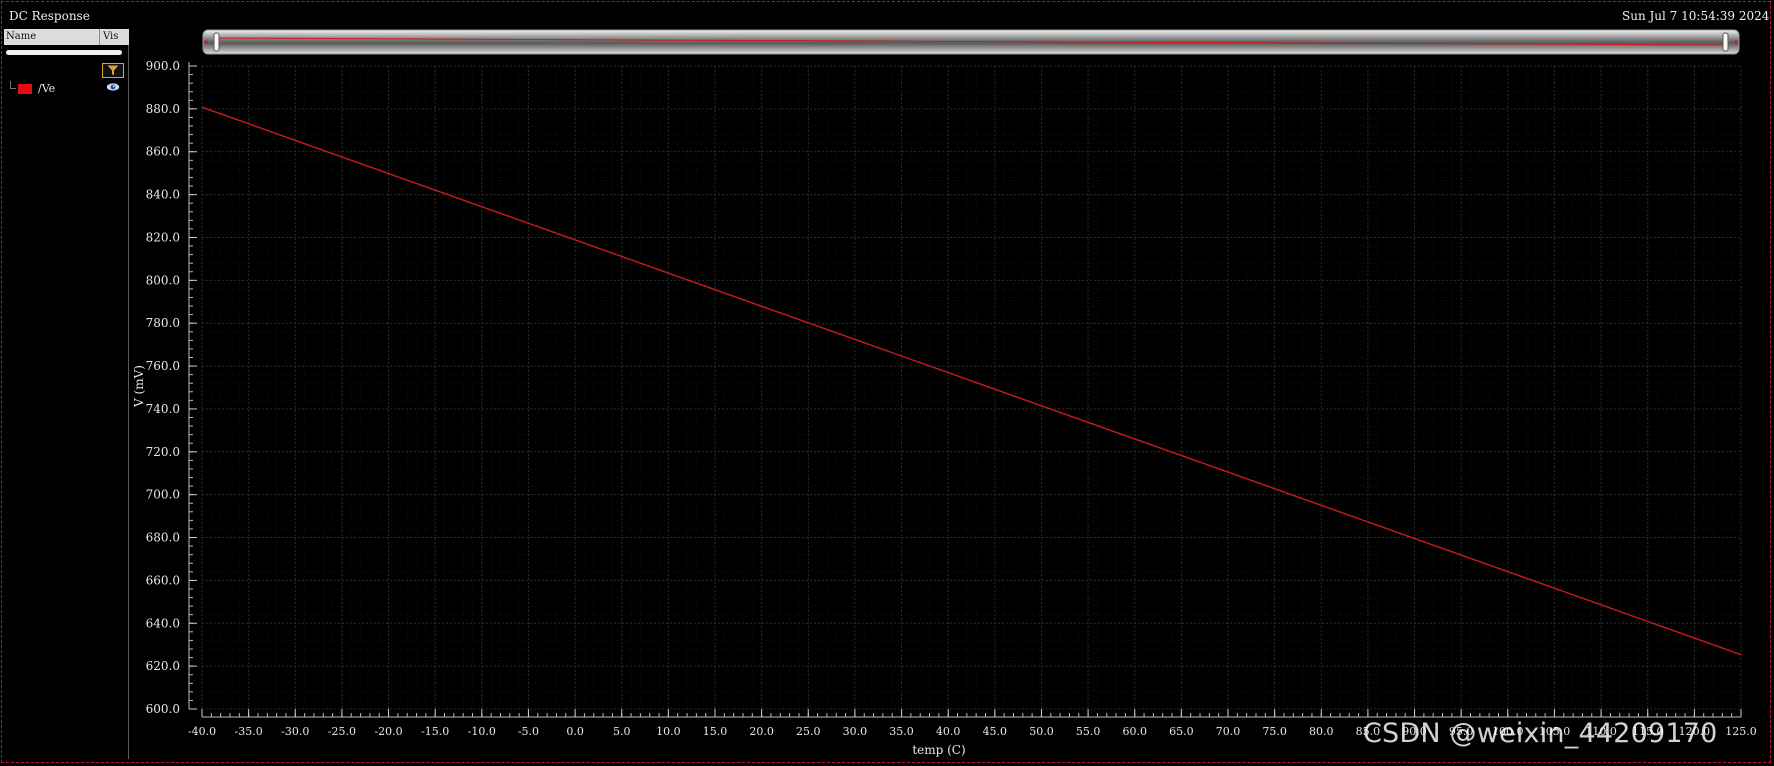 The height and width of the screenshot is (766, 1774). What do you see at coordinates (163, 580) in the screenshot?
I see `y-tick-label: 660.0` at bounding box center [163, 580].